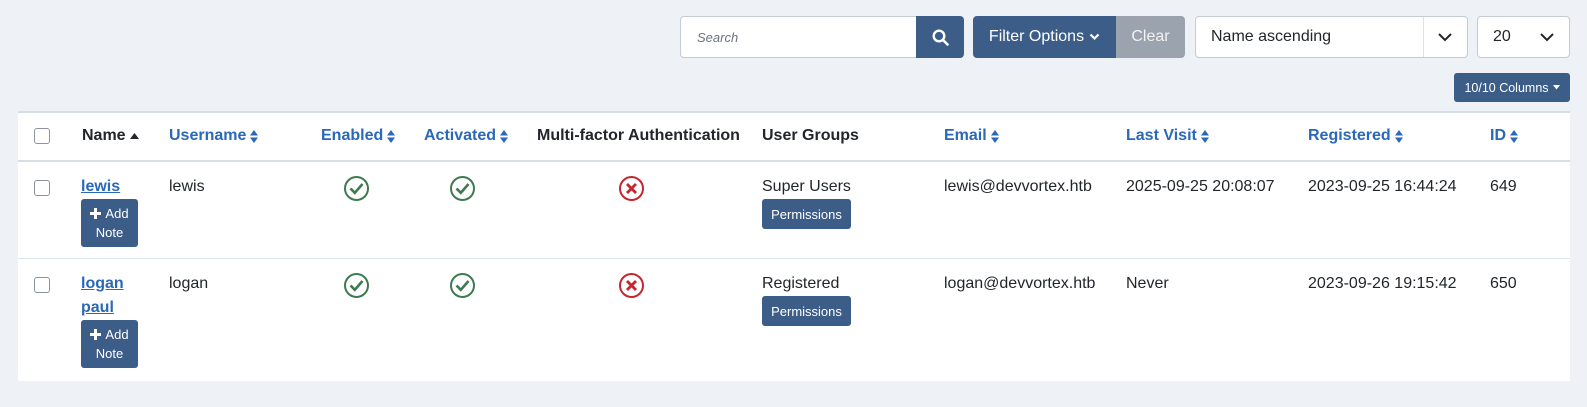 Image resolution: width=1587 pixels, height=407 pixels. Describe the element at coordinates (460, 135) in the screenshot. I see `col-header-activated-label: Activated` at that location.